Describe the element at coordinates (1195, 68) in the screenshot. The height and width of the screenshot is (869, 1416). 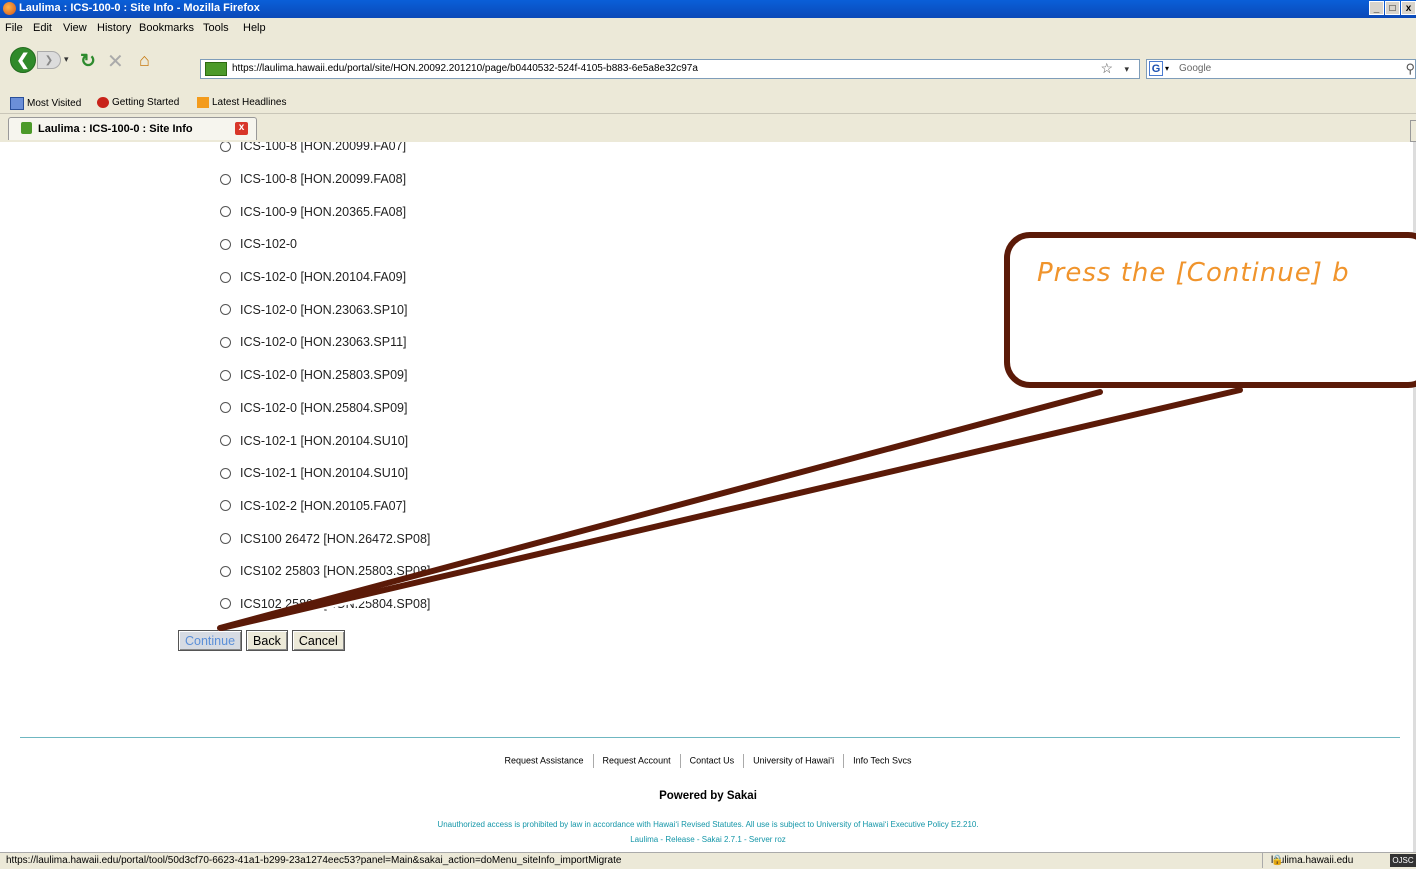
I see `search-placeholder: Google` at that location.